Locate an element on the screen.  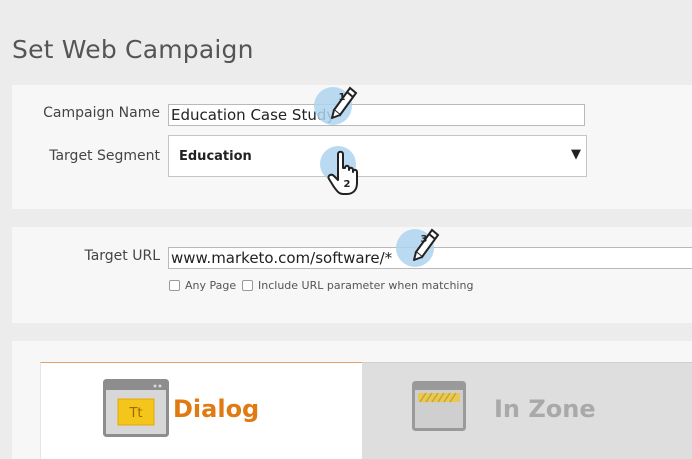
tab-in-zone-label: In Zone is located at coordinates (545, 409).